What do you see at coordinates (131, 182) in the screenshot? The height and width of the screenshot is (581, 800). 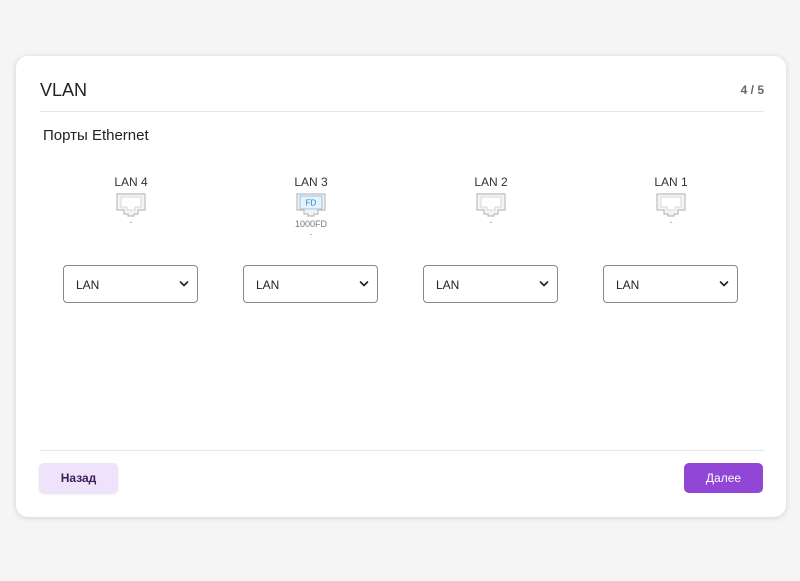 I see `port-name: LAN 4` at bounding box center [131, 182].